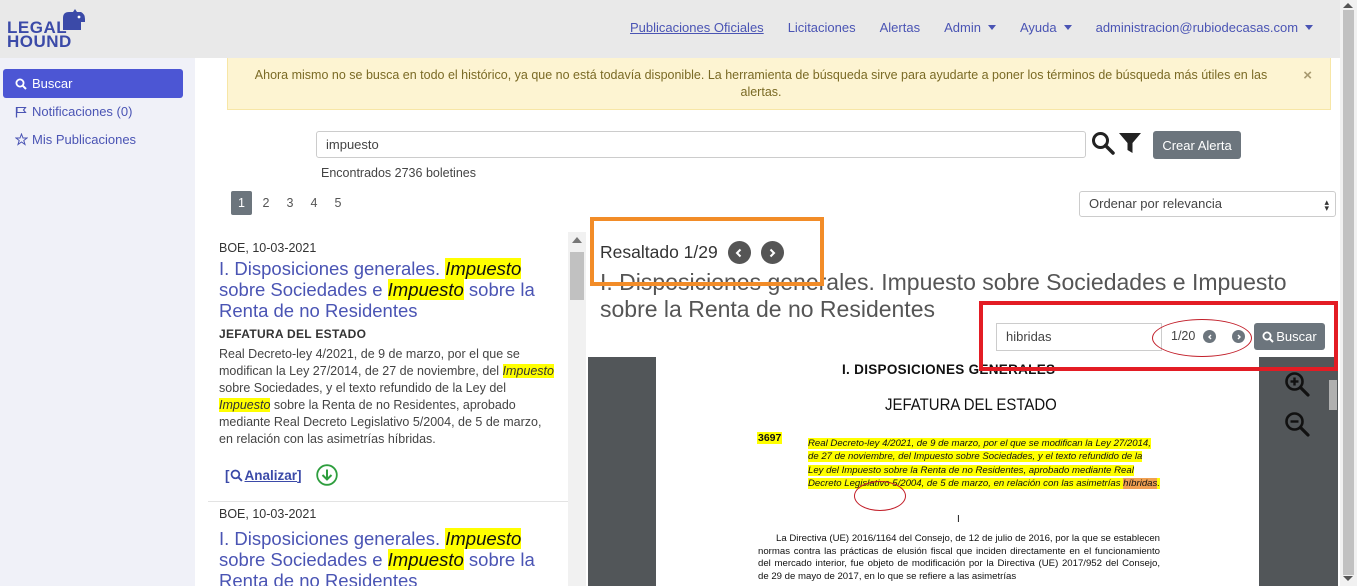 The width and height of the screenshot is (1357, 586). I want to click on nav-user-dropdown: administracion@rubiodecasas.com, so click(1205, 27).